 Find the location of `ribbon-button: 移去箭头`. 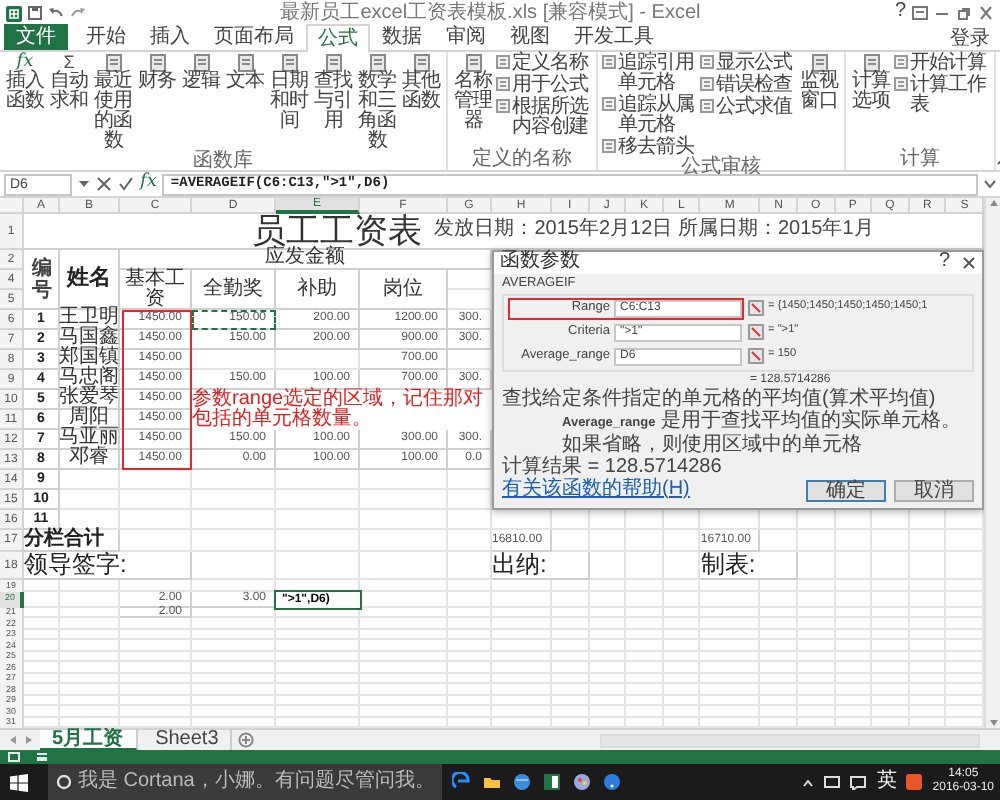

ribbon-button: 移去箭头 is located at coordinates (650, 148).